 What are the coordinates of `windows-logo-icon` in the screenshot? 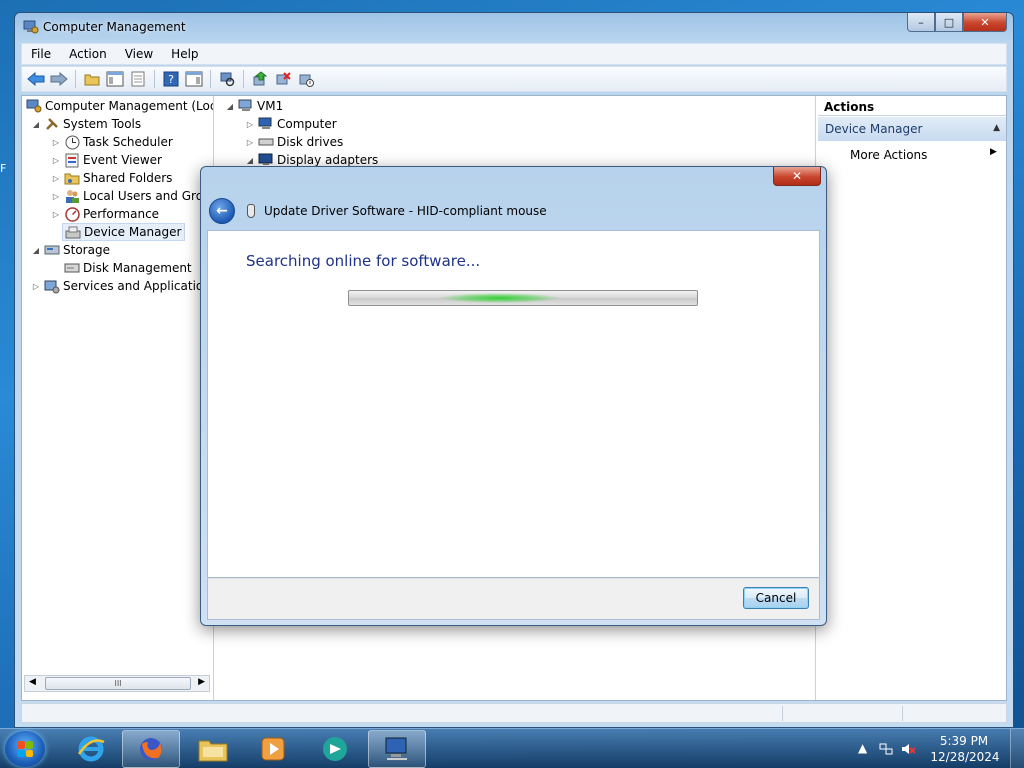 It's located at (25, 749).